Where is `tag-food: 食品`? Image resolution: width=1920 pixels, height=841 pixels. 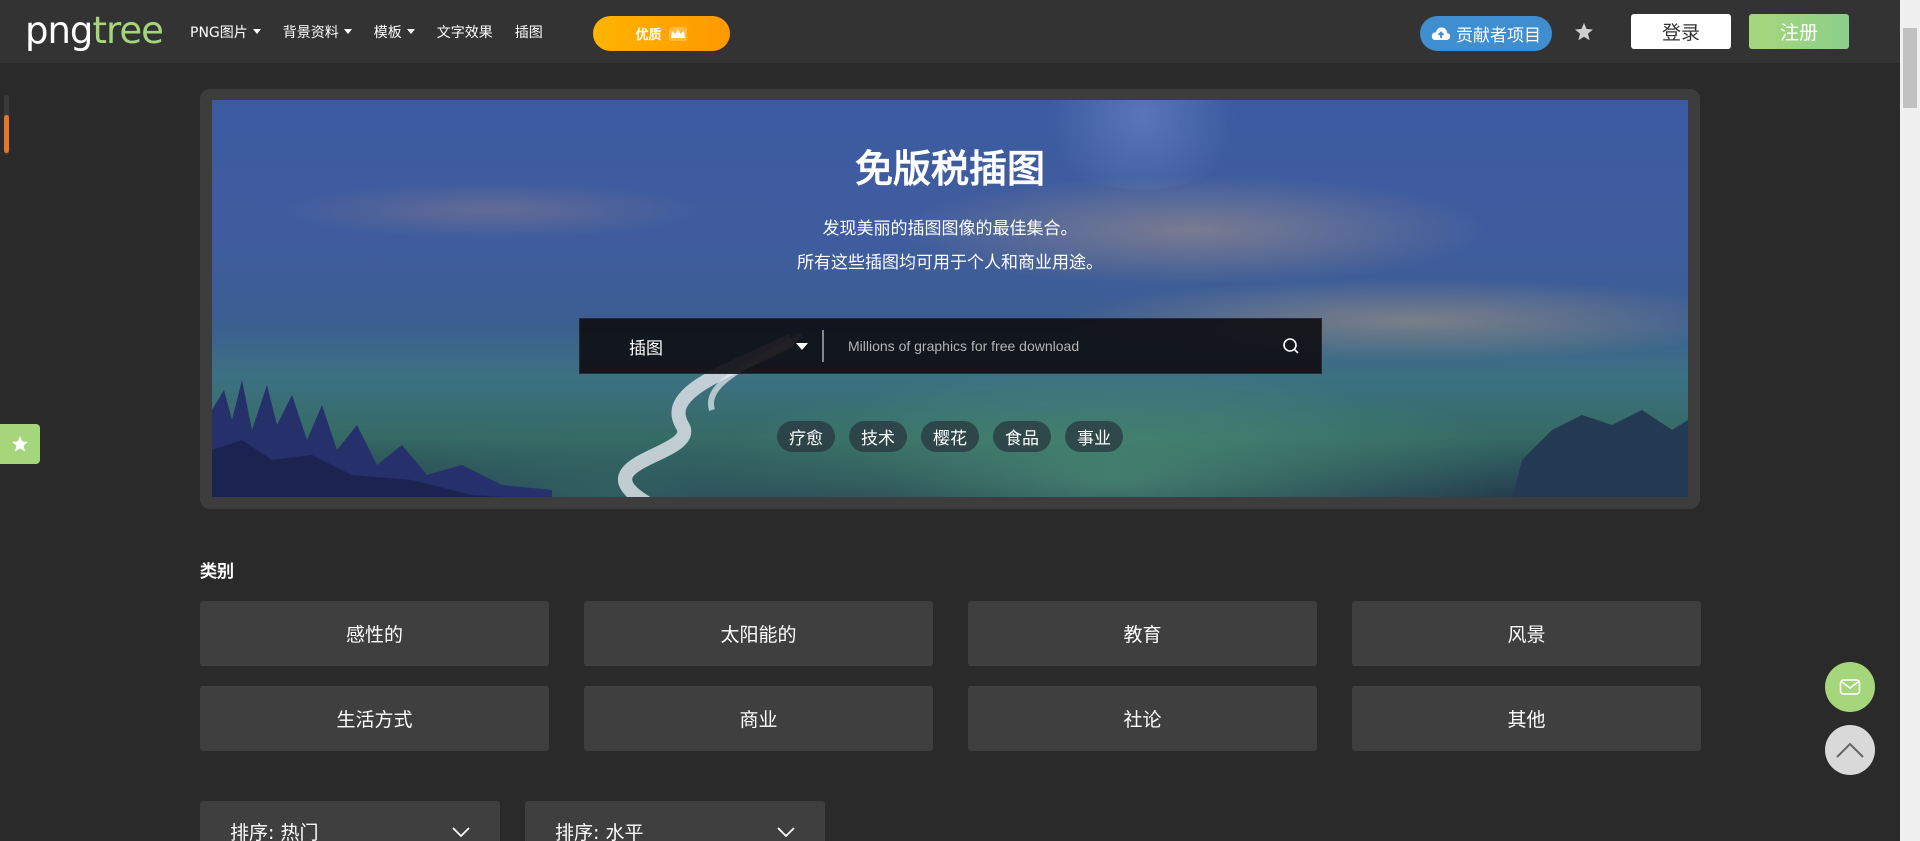 tag-food: 食品 is located at coordinates (1022, 436).